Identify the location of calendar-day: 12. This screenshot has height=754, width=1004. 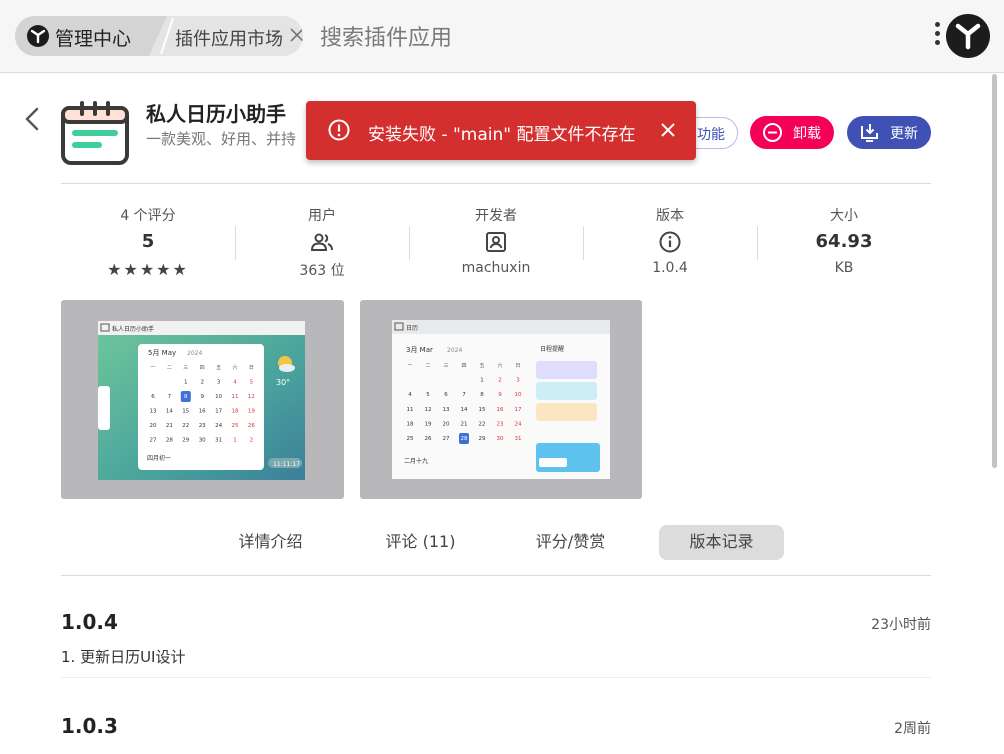
(428, 410).